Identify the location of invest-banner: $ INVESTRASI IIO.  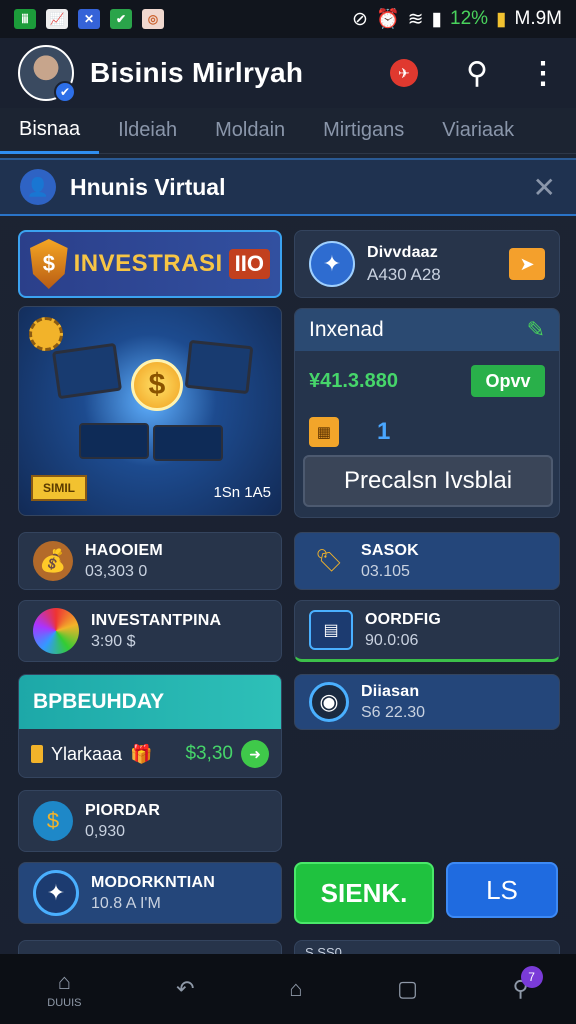
(150, 264).